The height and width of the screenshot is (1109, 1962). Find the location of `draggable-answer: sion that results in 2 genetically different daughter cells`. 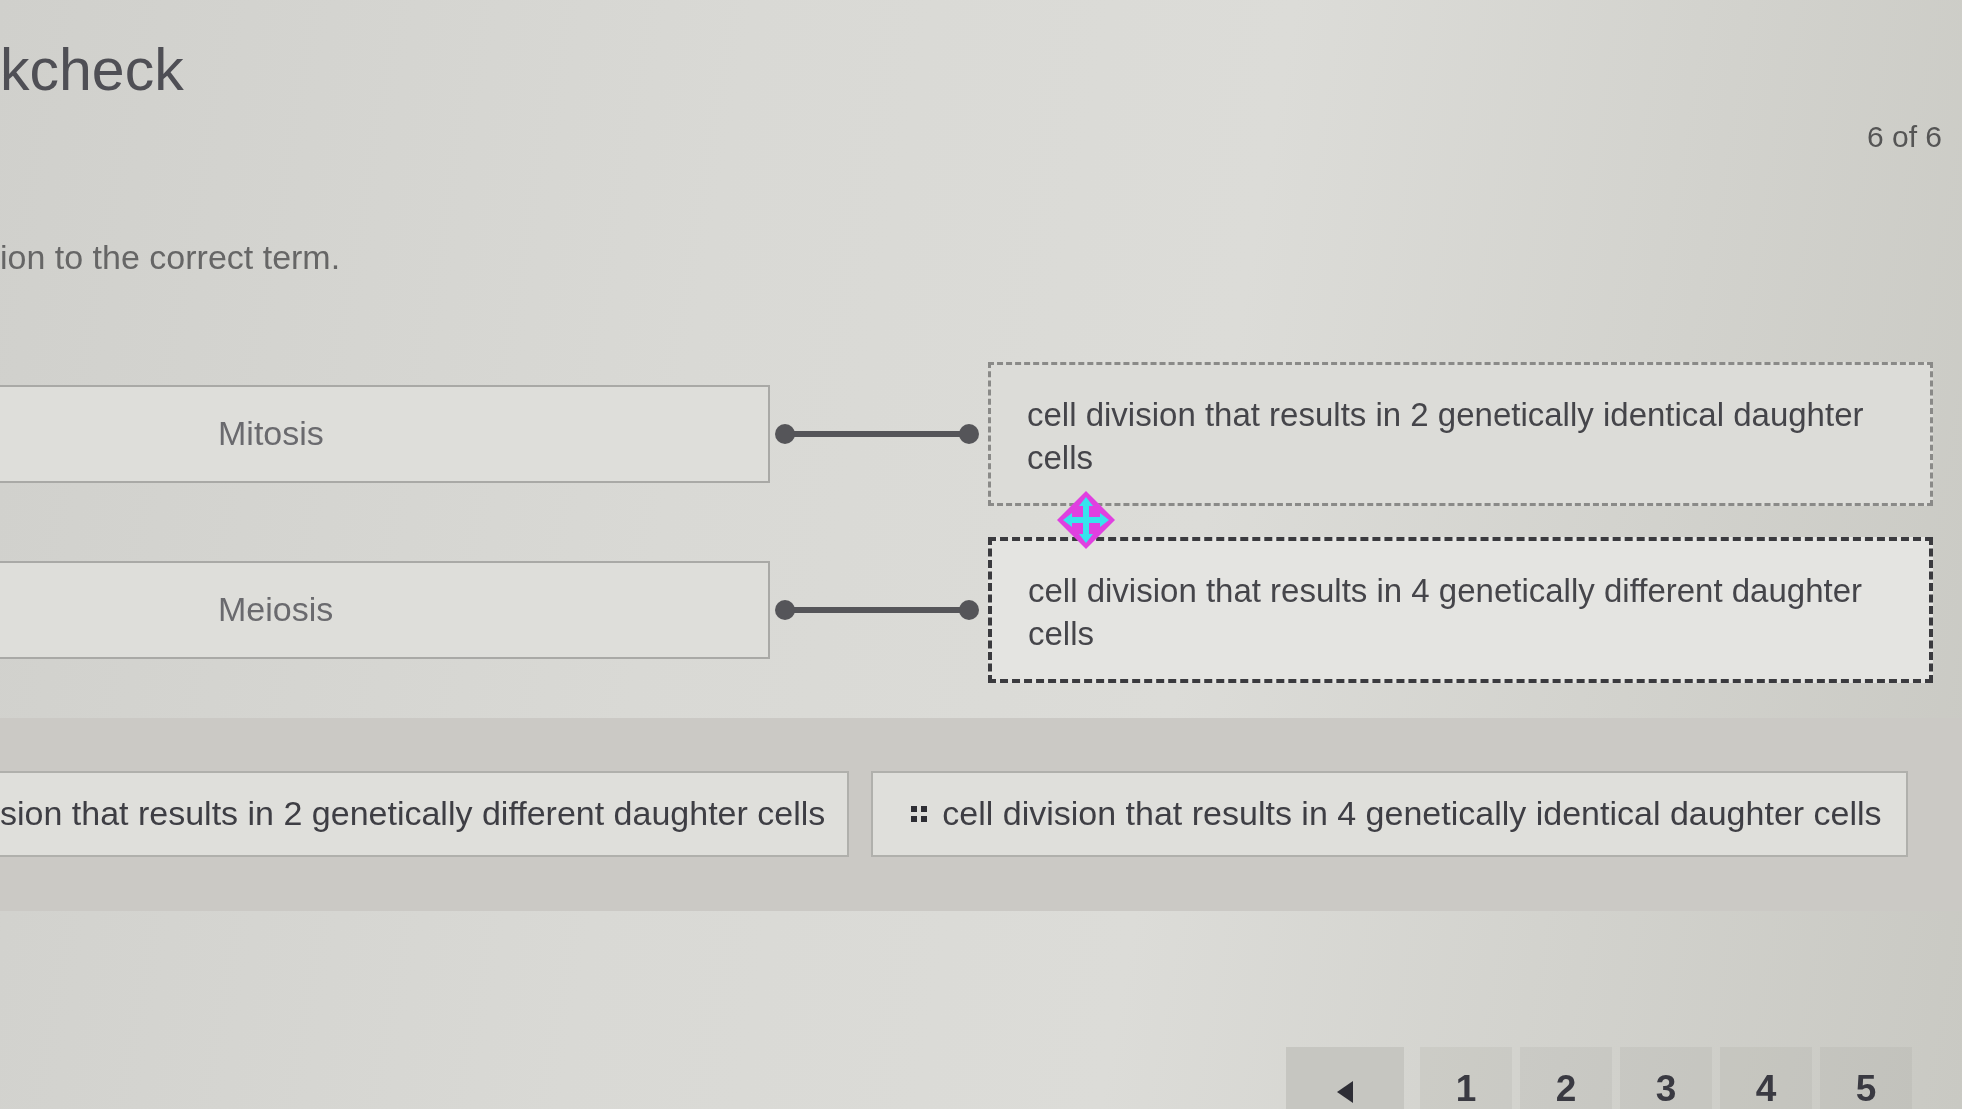

draggable-answer: sion that results in 2 genetically different daughter cells is located at coordinates (425, 813).